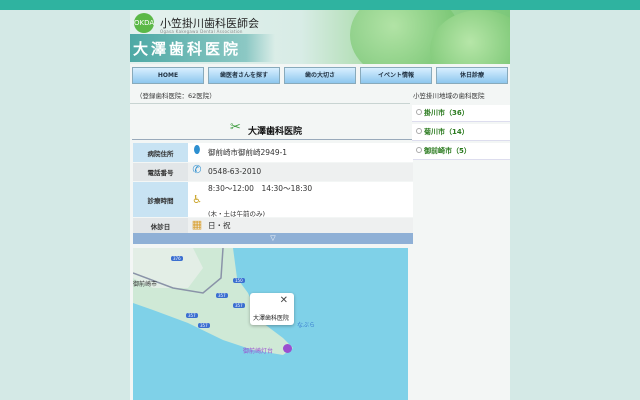 The width and height of the screenshot is (640, 400). I want to click on dental-tools-icon: ✂, so click(235, 127).